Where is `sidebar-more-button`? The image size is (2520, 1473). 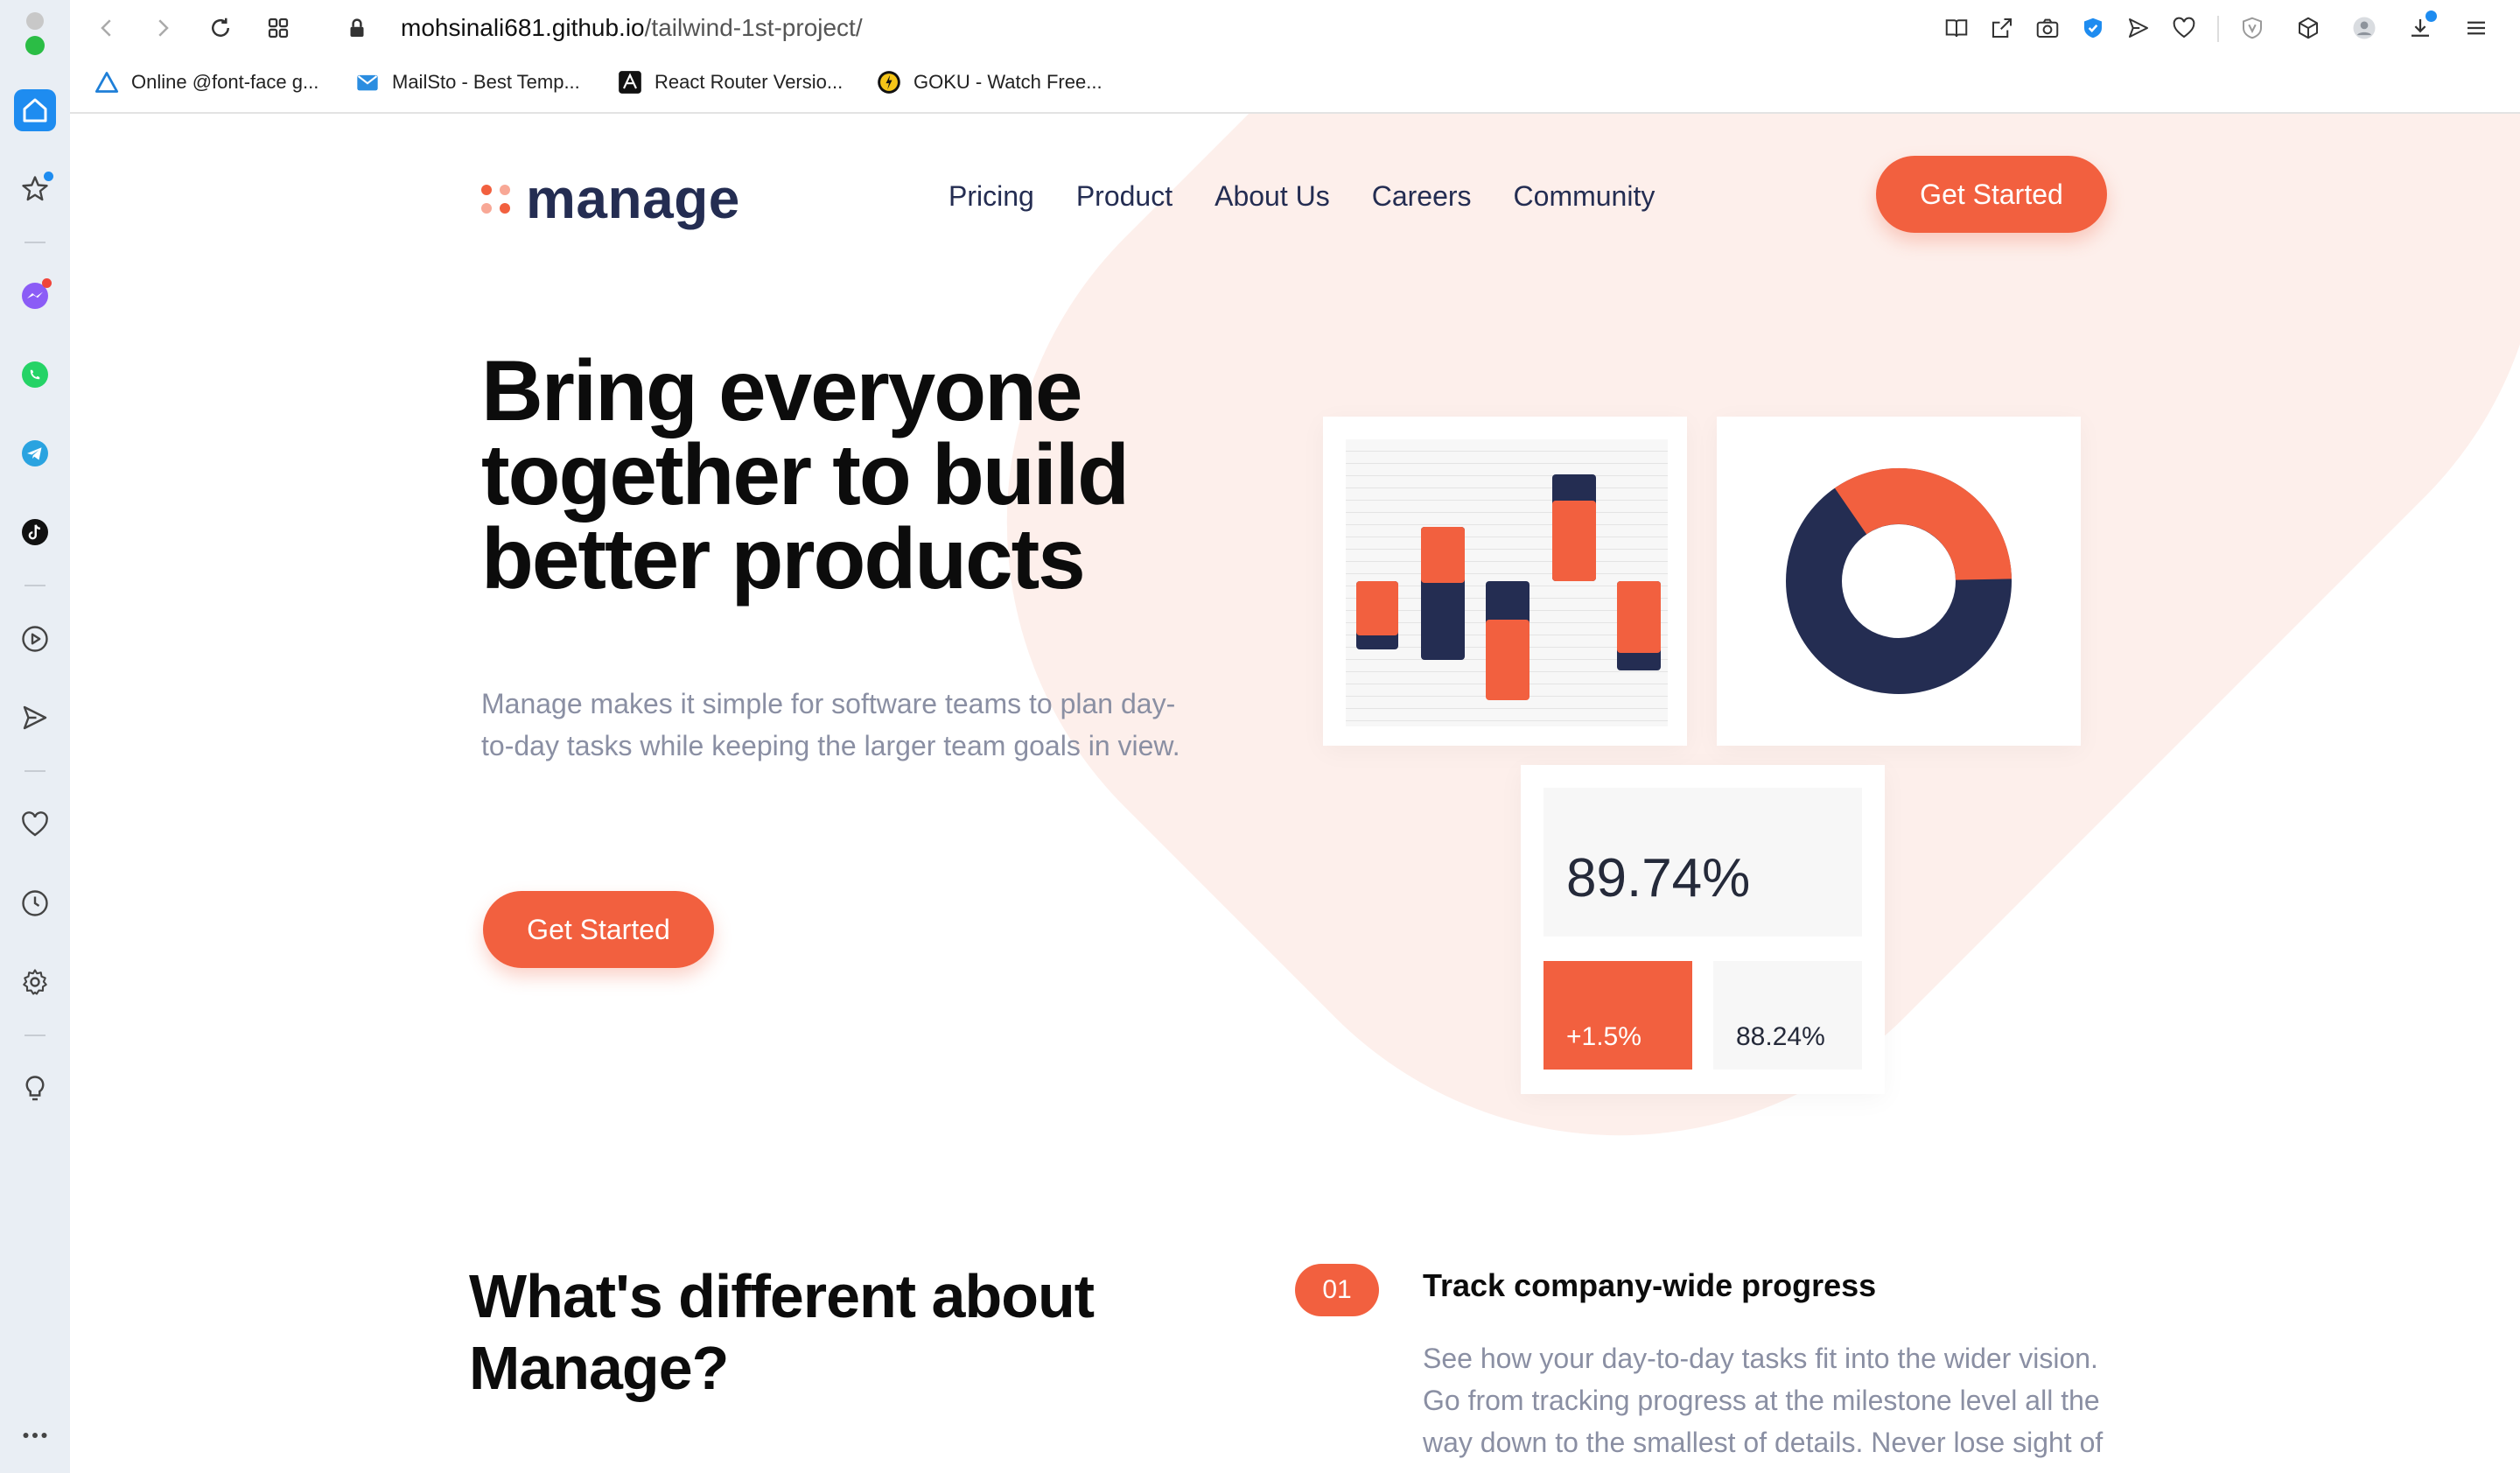
sidebar-more-button is located at coordinates (35, 1435).